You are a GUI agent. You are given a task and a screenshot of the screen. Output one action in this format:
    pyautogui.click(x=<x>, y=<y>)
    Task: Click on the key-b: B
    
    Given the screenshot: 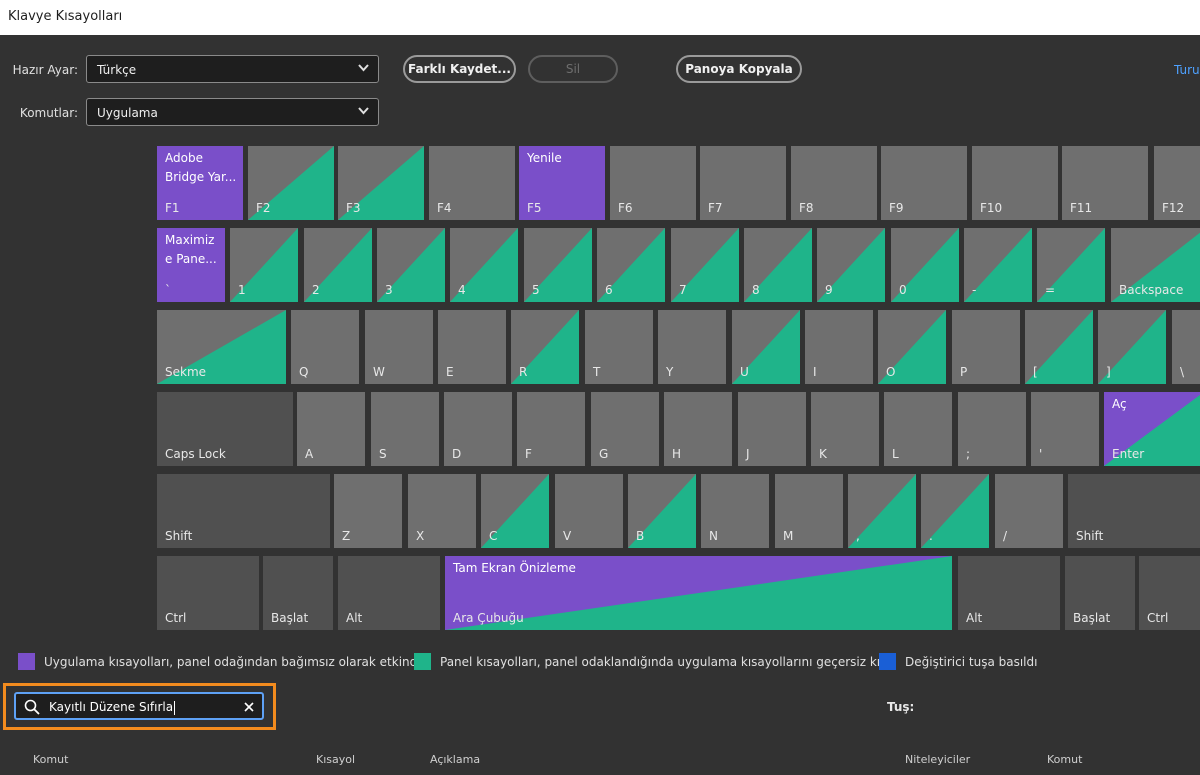 What is the action you would take?
    pyautogui.click(x=662, y=511)
    